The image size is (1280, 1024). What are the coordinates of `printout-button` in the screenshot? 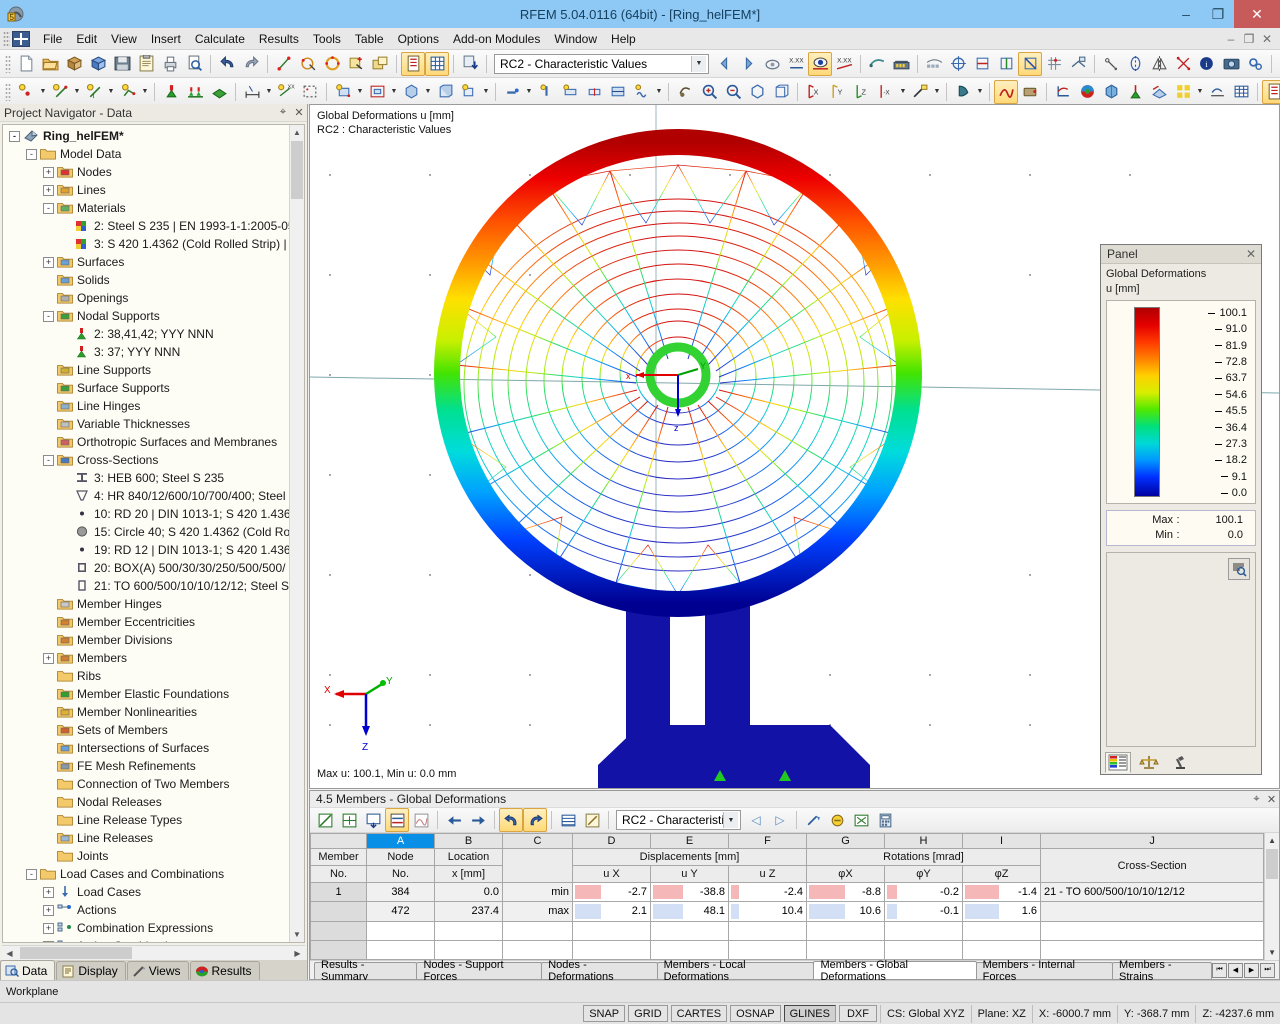 It's located at (1271, 91).